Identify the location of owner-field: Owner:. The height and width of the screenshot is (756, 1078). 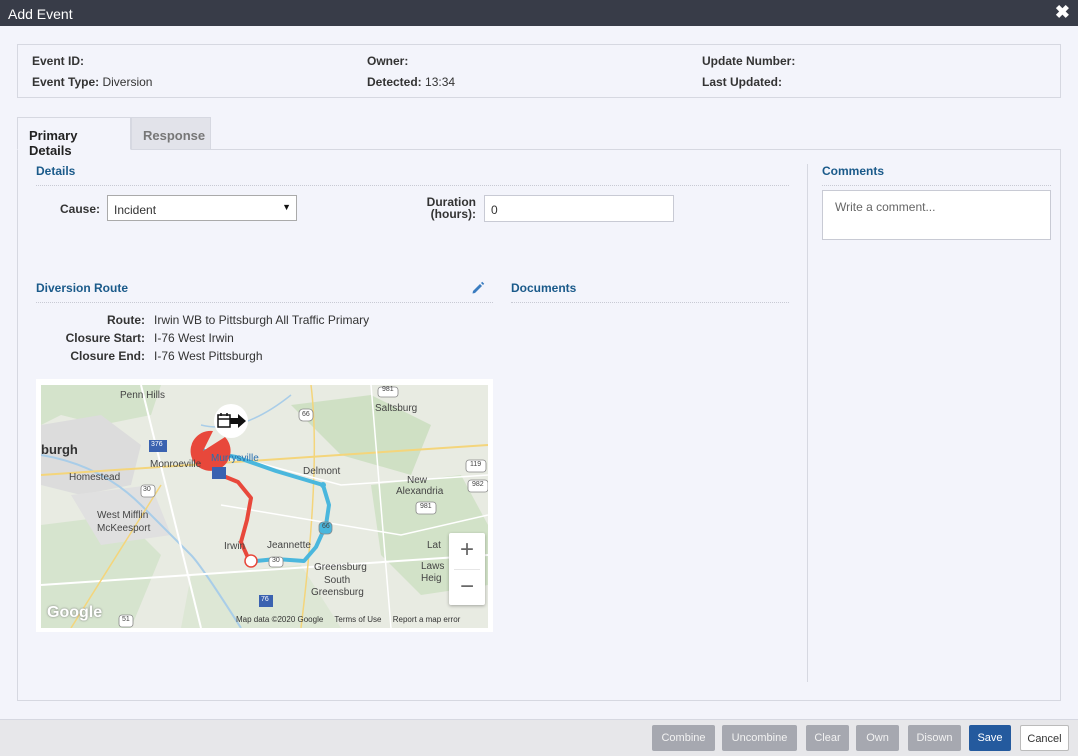
(388, 61).